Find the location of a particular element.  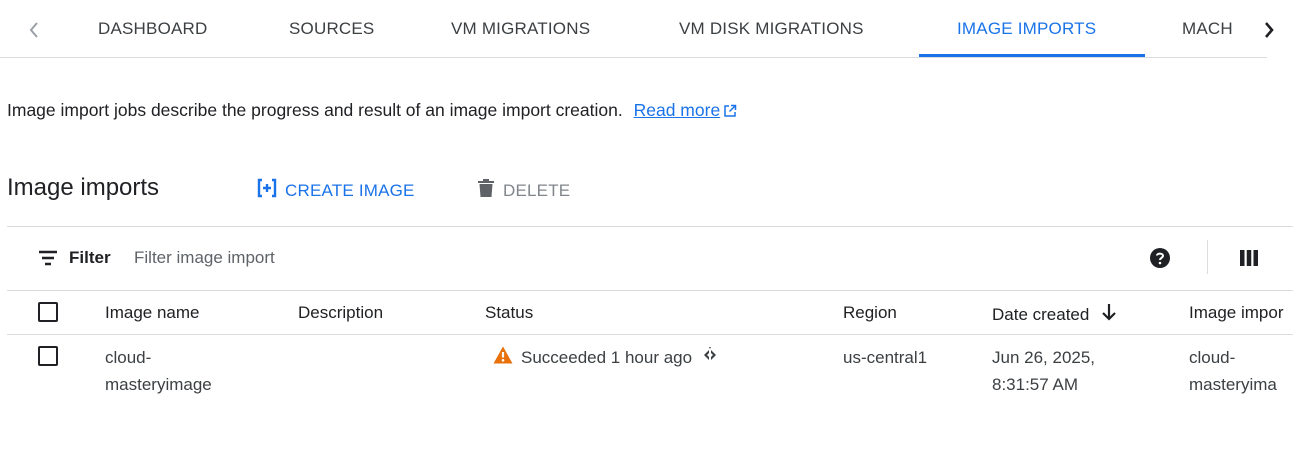

toolbar-separator is located at coordinates (1207, 257).